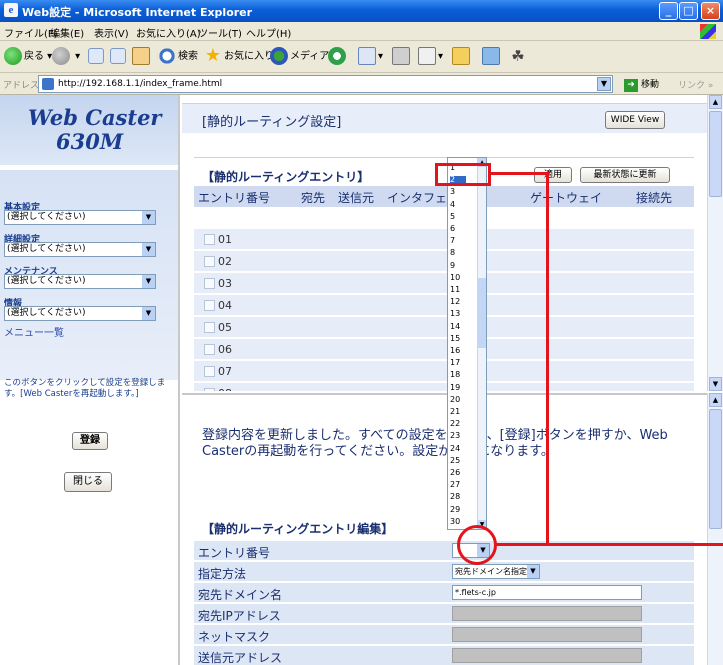 The height and width of the screenshot is (665, 723). Describe the element at coordinates (452, 204) in the screenshot. I see `dropdown-option: 4` at that location.